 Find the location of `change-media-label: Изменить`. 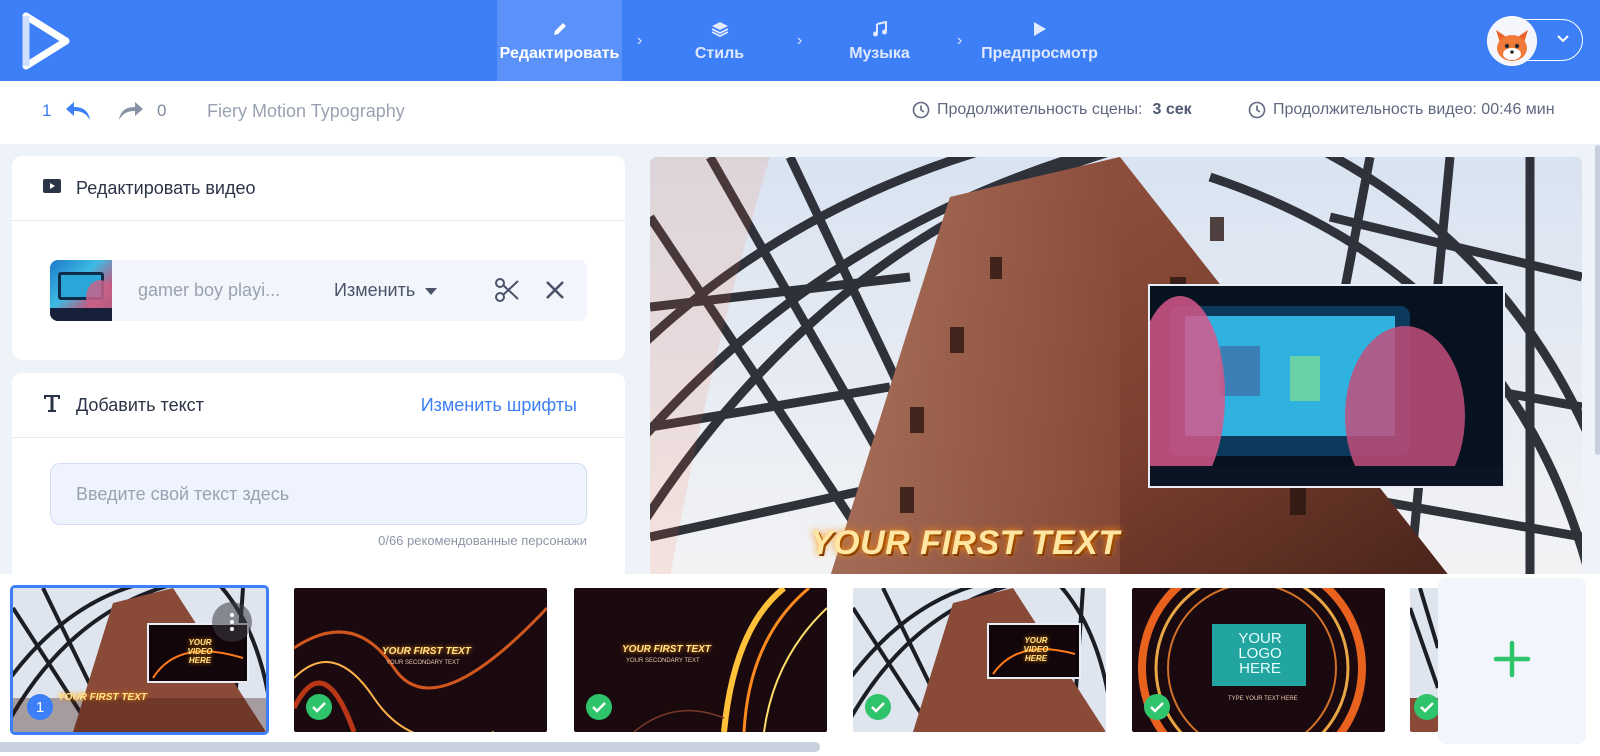

change-media-label: Изменить is located at coordinates (375, 290).